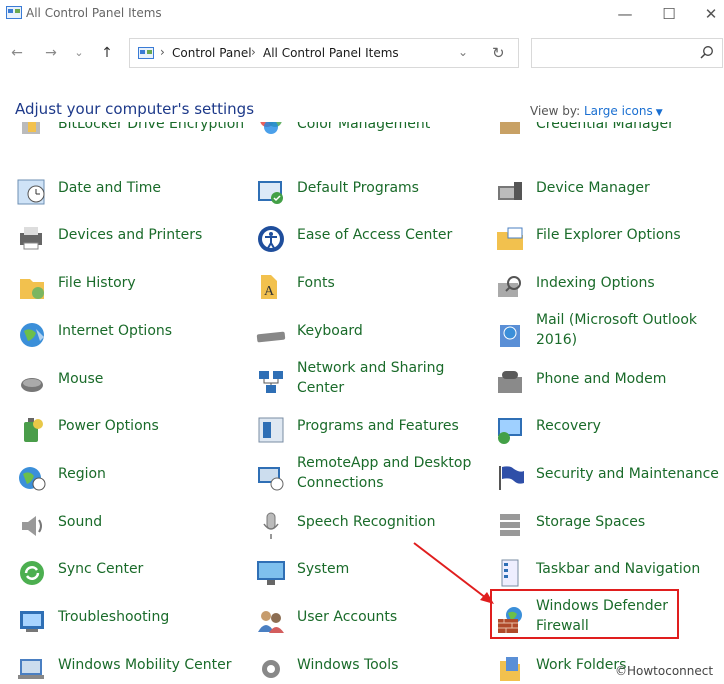  What do you see at coordinates (384, 462) in the screenshot?
I see `item-label-line: RemoteApp and Desktop` at bounding box center [384, 462].